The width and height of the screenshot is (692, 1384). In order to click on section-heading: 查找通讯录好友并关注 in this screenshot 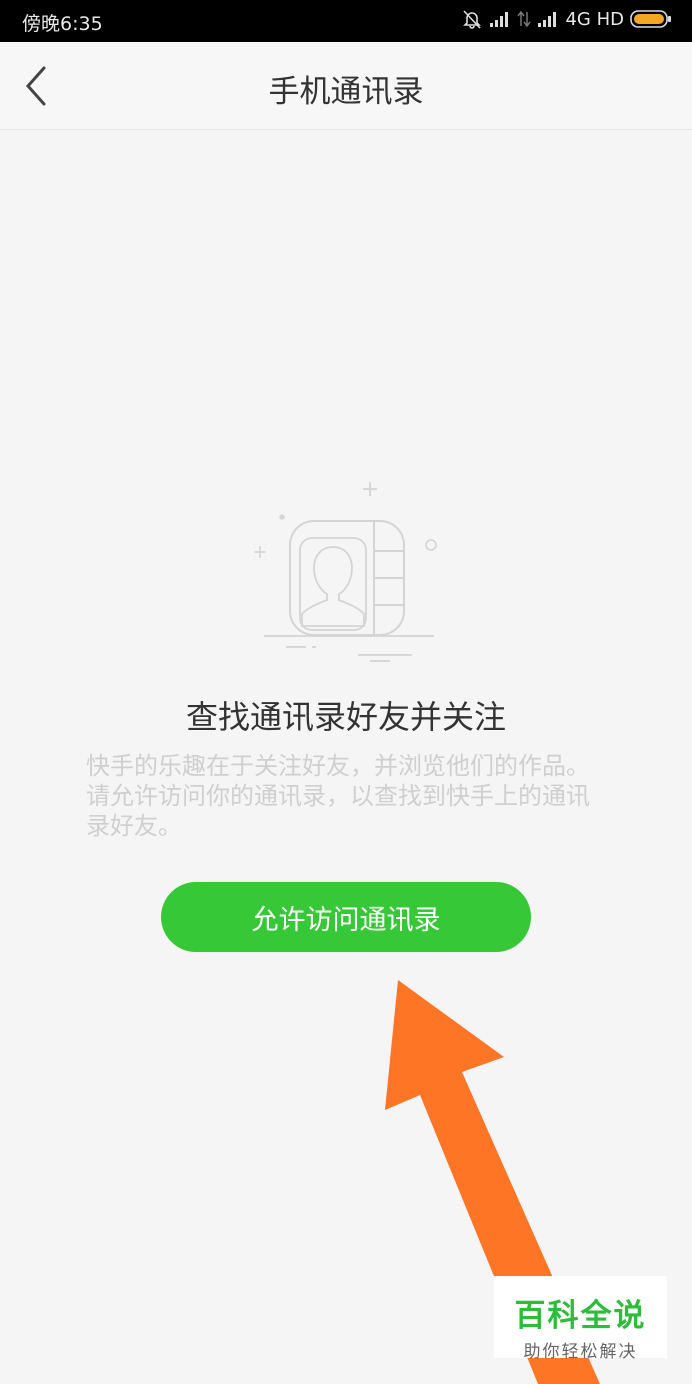, I will do `click(345, 717)`.